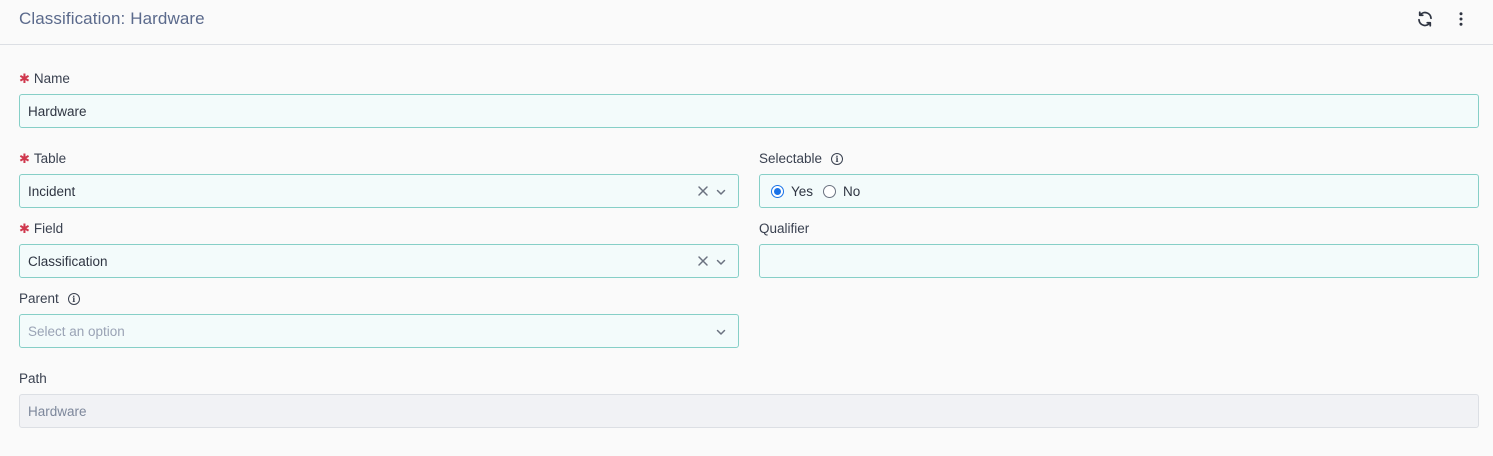 The image size is (1493, 456). I want to click on selectable-label-text: Selectable, so click(791, 158).